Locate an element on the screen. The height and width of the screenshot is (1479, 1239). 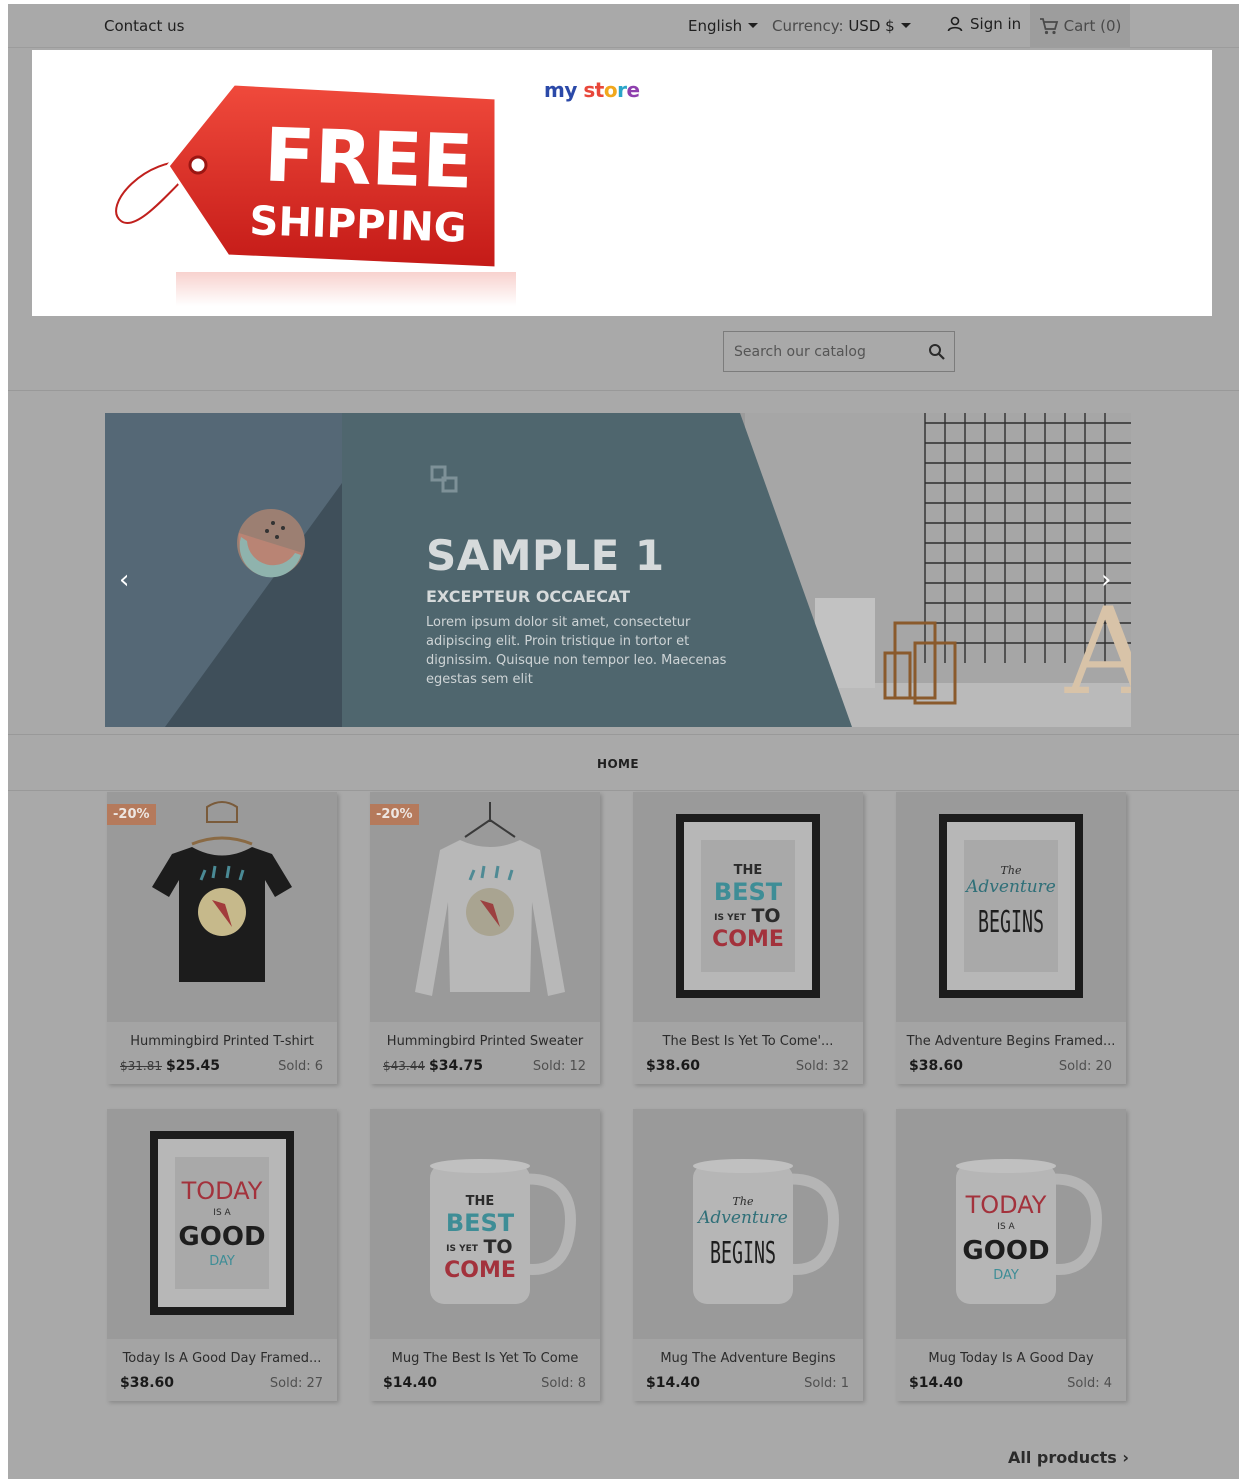
contact-us-link: Contact us is located at coordinates (144, 26).